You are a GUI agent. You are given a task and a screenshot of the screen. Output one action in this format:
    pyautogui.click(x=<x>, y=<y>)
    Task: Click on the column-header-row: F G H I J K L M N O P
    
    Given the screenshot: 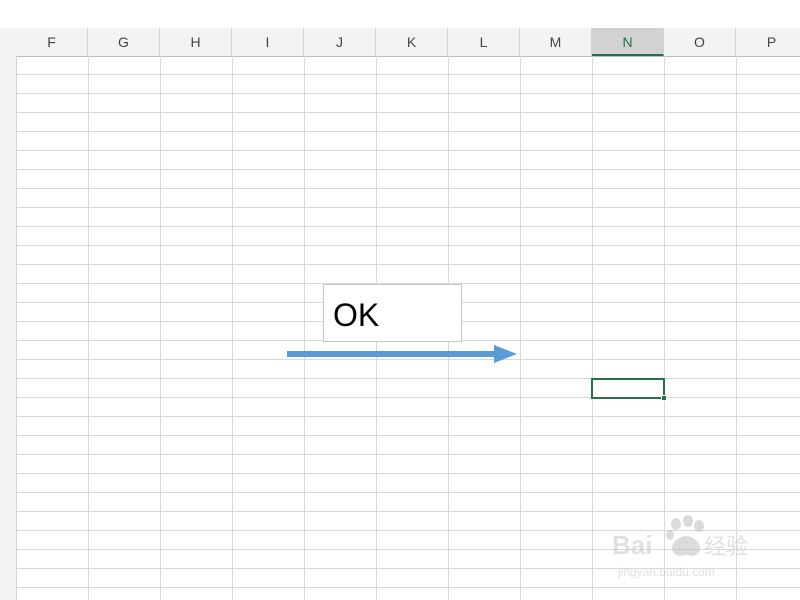 What is the action you would take?
    pyautogui.click(x=400, y=42)
    